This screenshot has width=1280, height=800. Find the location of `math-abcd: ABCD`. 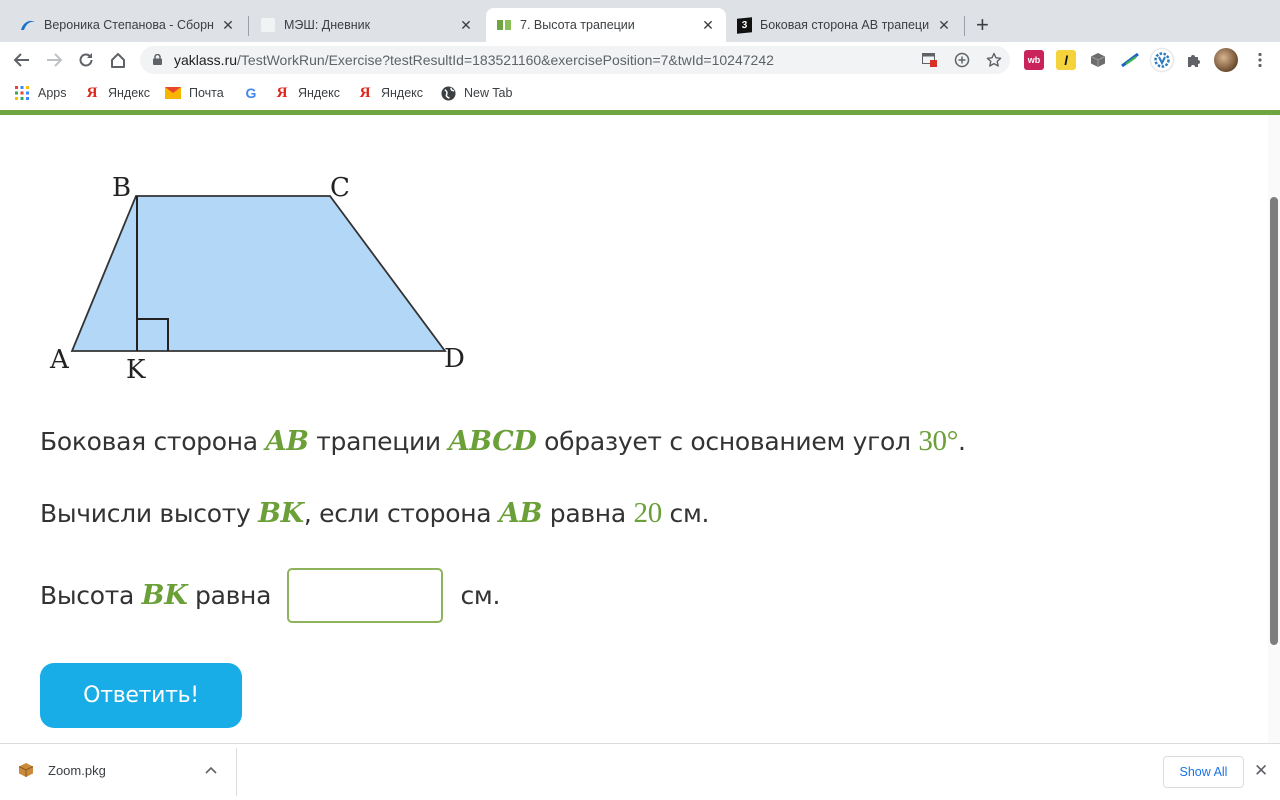

math-abcd: ABCD is located at coordinates (492, 441).